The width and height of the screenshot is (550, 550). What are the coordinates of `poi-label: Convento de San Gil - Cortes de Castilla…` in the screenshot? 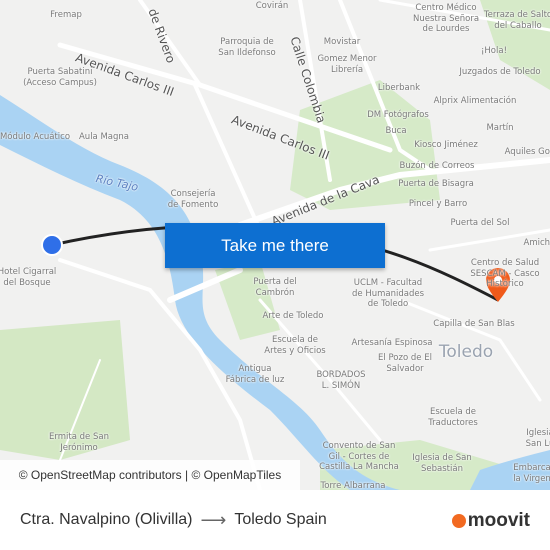 It's located at (359, 456).